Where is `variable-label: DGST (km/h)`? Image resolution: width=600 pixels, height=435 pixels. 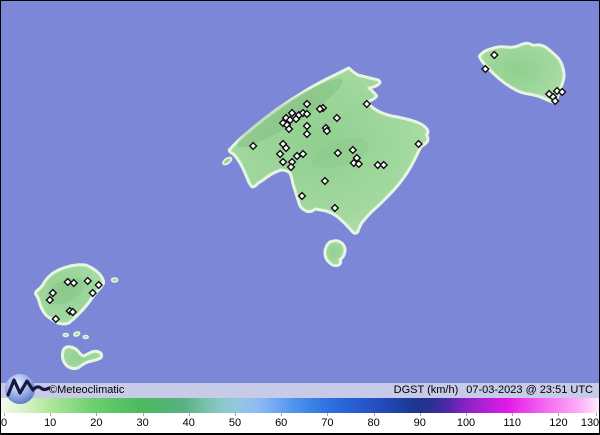
variable-label: DGST (km/h) is located at coordinates (426, 390).